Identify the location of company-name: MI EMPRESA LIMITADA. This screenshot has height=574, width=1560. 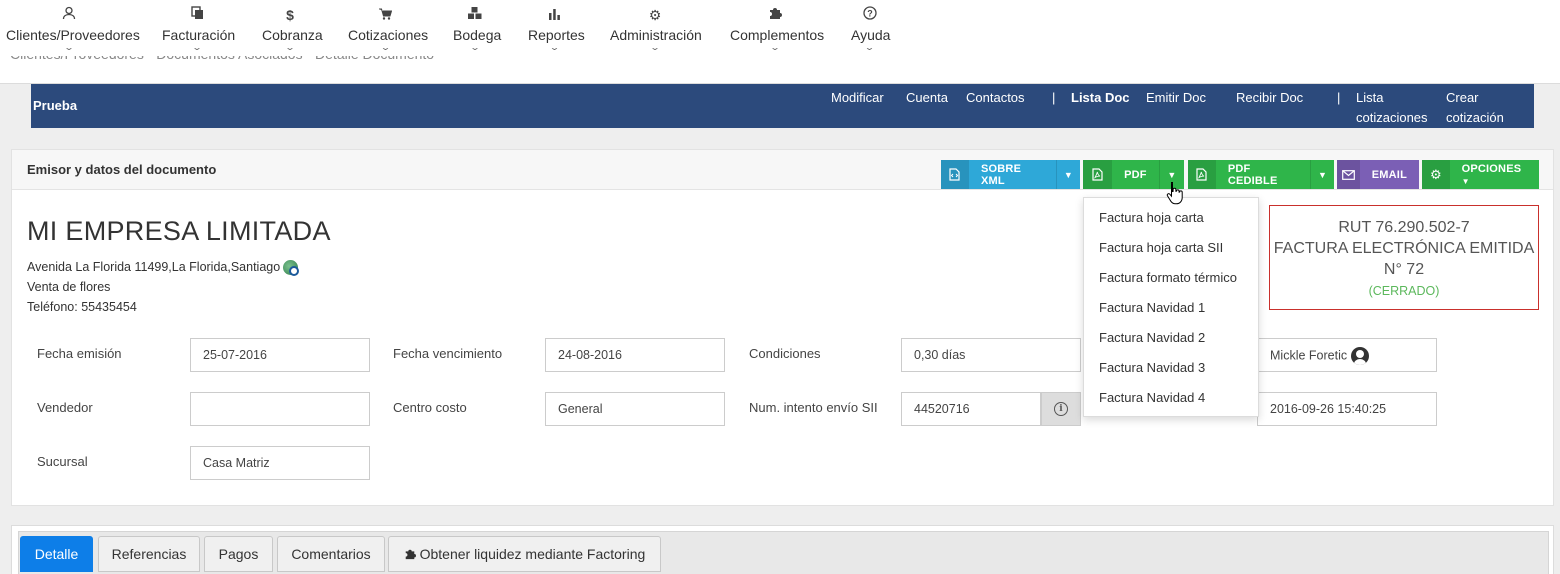
(179, 231).